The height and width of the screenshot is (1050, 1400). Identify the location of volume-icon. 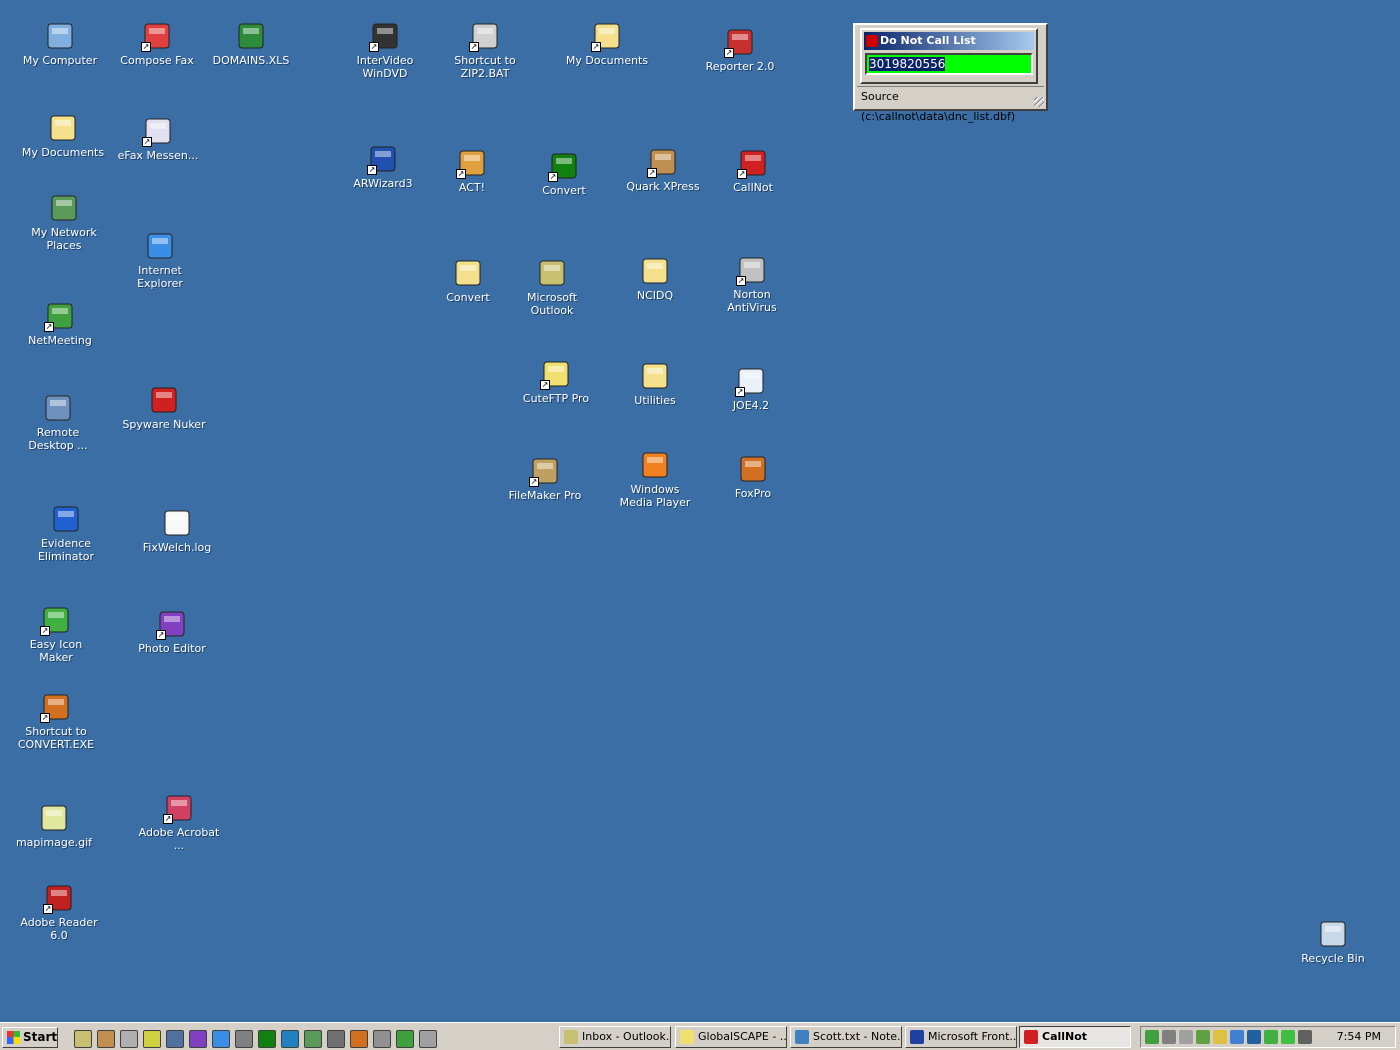
(1169, 1037).